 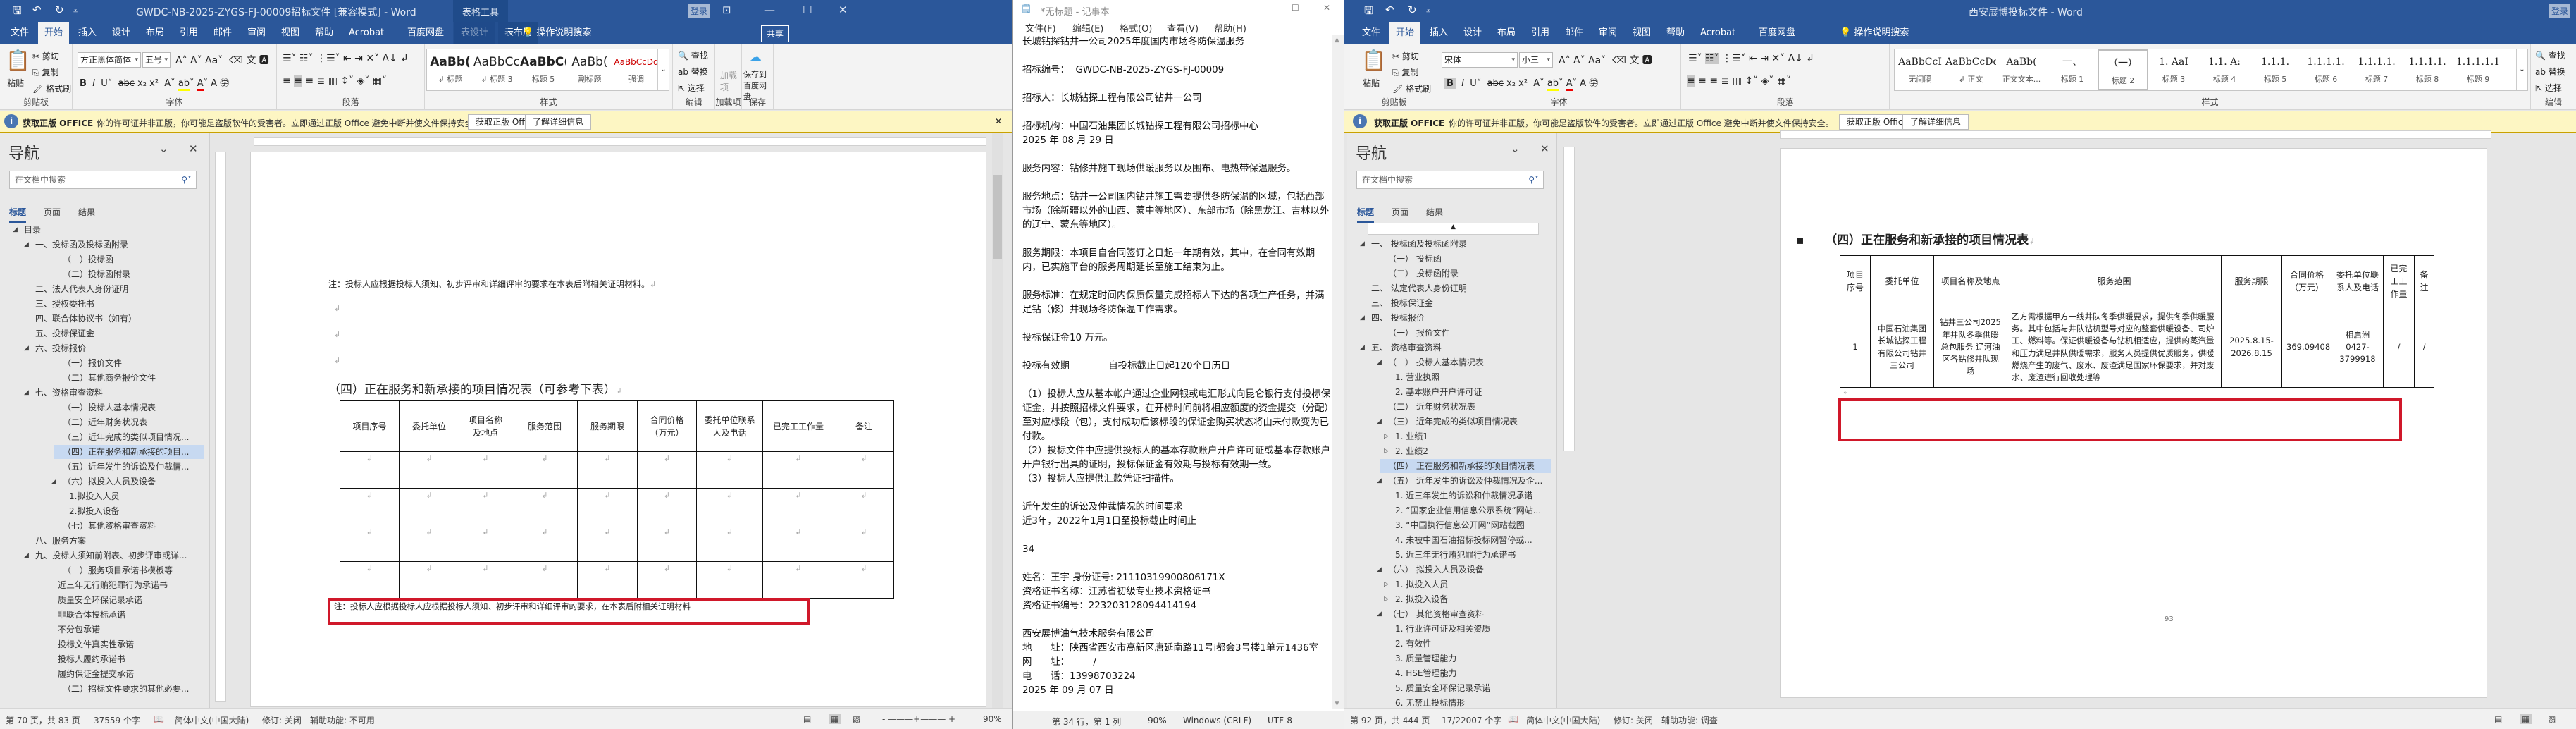 I want to click on nav-item: ◢ （六） 拟投入人员及设备, so click(x=1449, y=570).